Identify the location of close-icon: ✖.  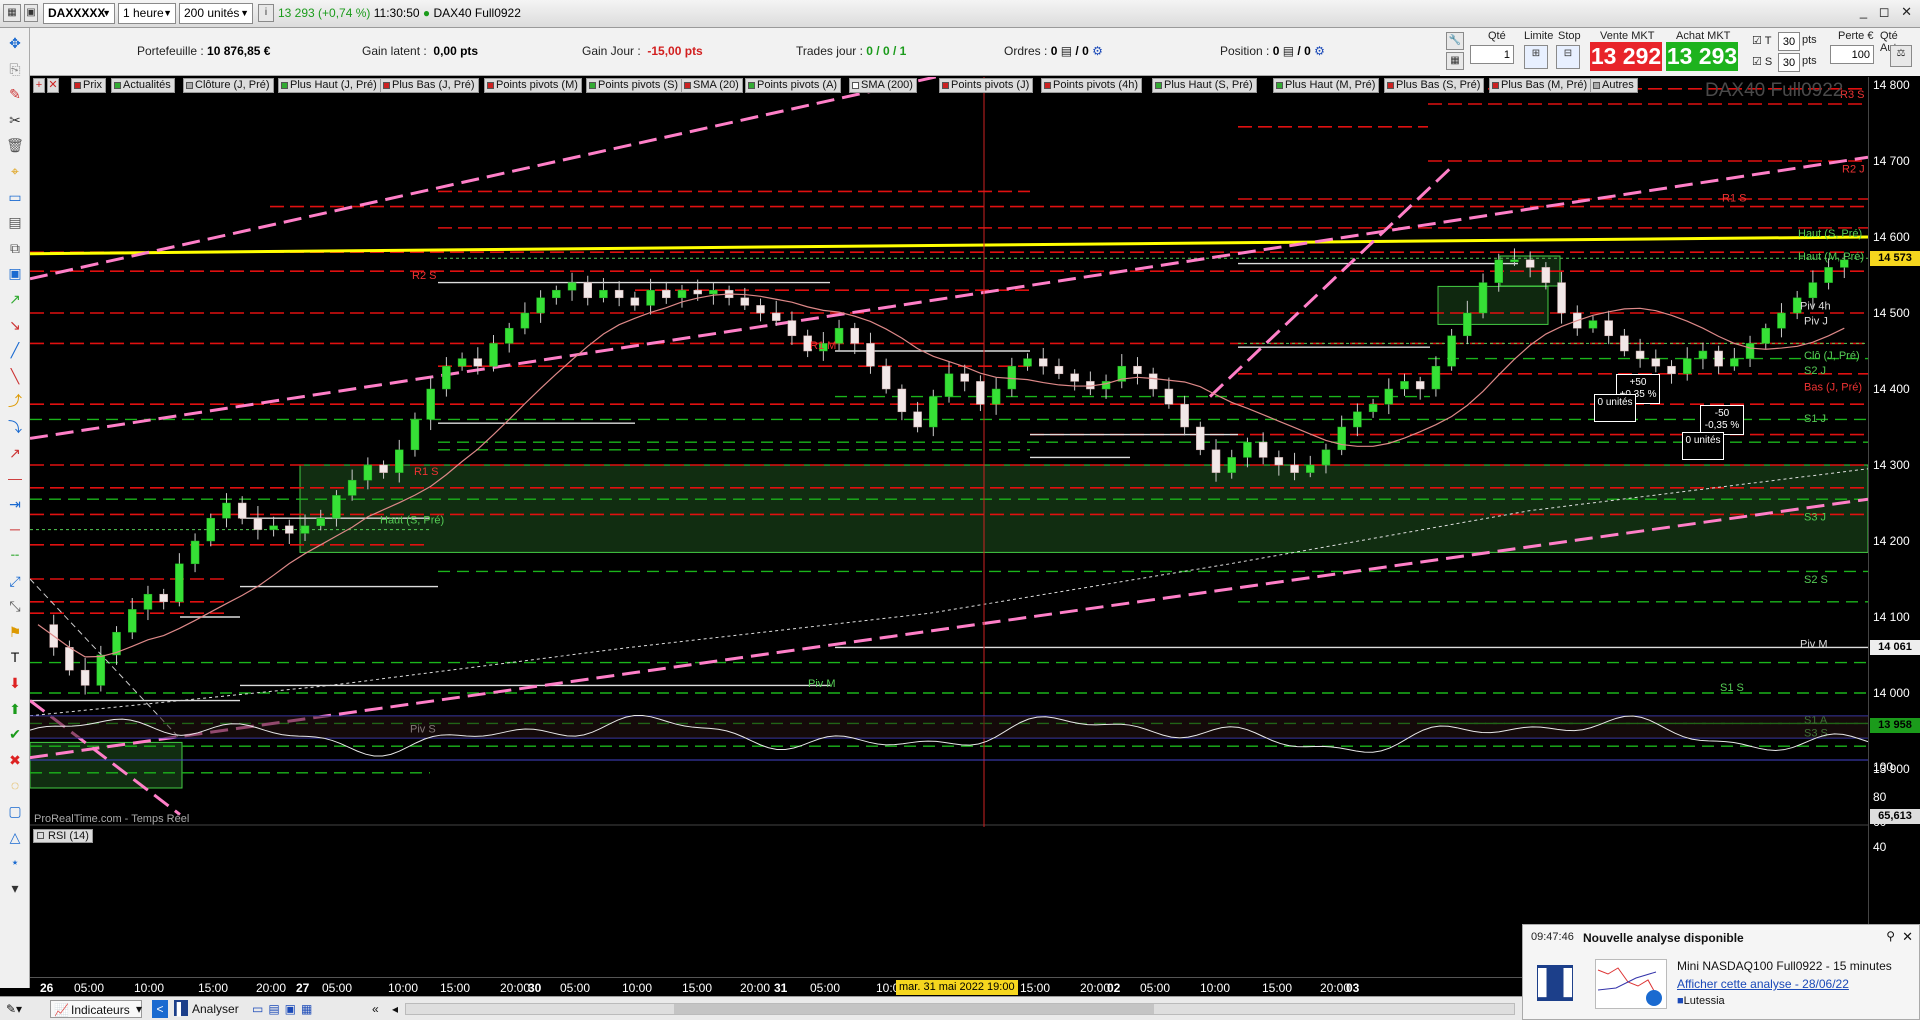
(15, 760).